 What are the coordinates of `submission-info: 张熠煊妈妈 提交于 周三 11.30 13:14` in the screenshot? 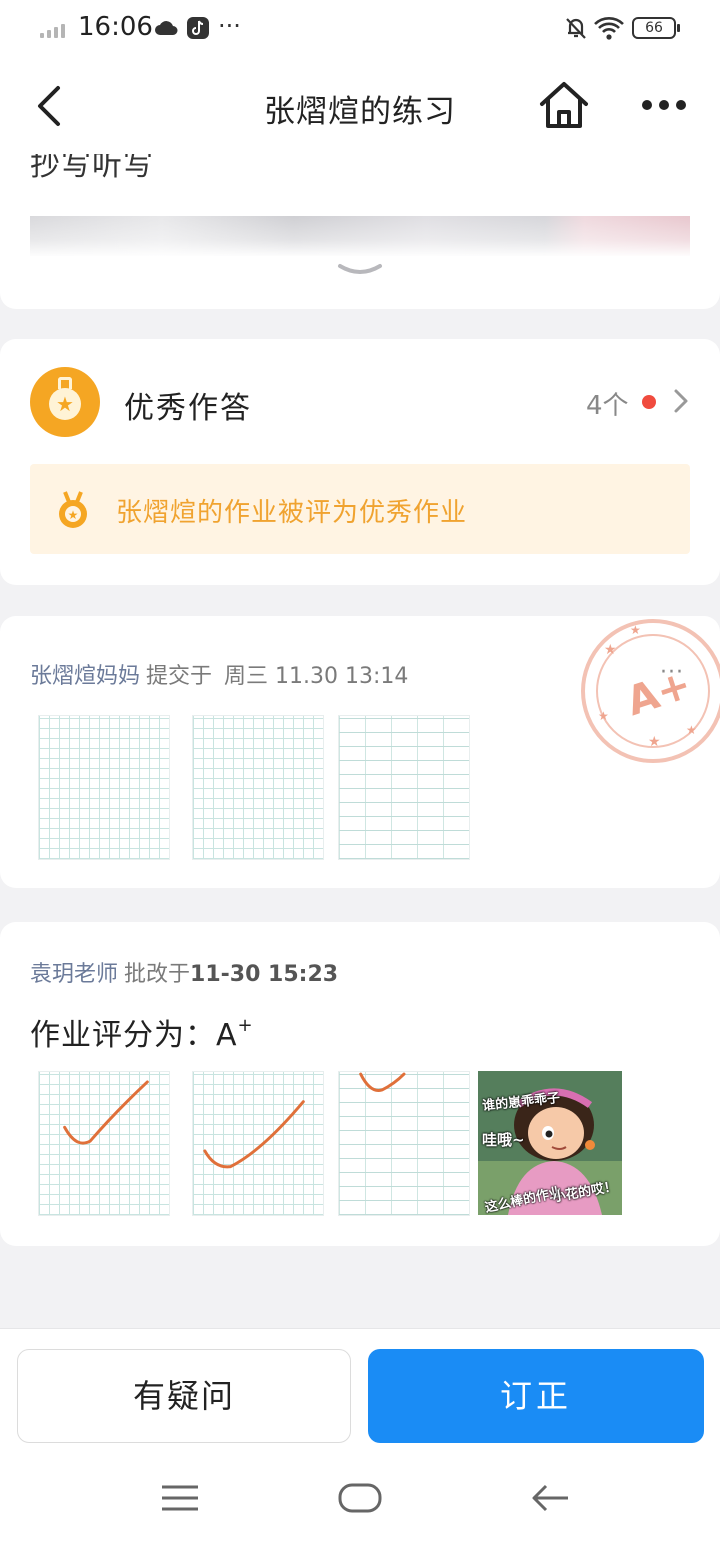 It's located at (219, 674).